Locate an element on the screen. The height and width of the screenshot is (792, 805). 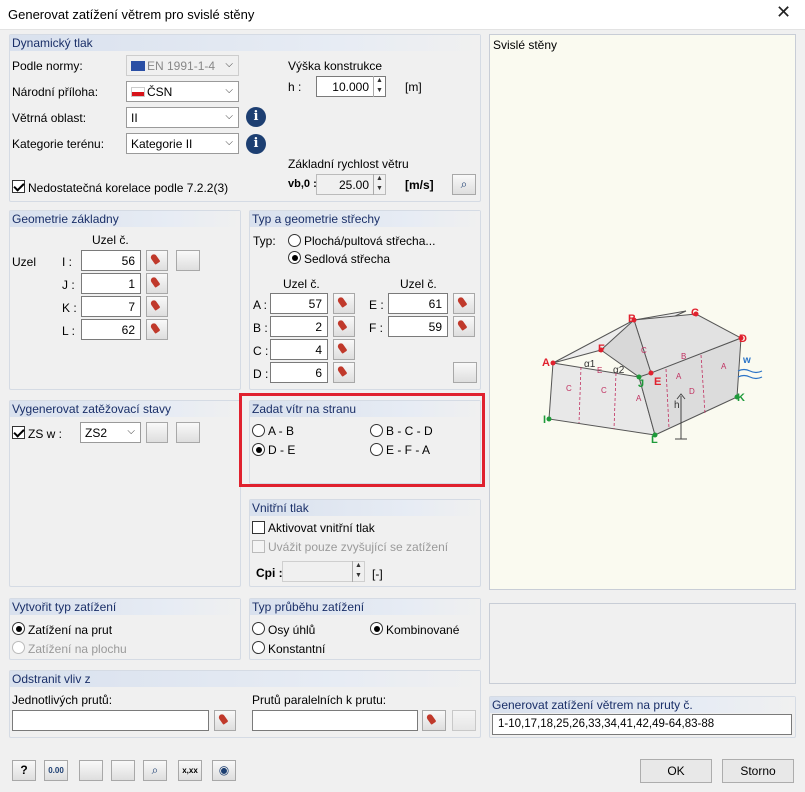
calculator-icon: 0.00 is located at coordinates (56, 770).